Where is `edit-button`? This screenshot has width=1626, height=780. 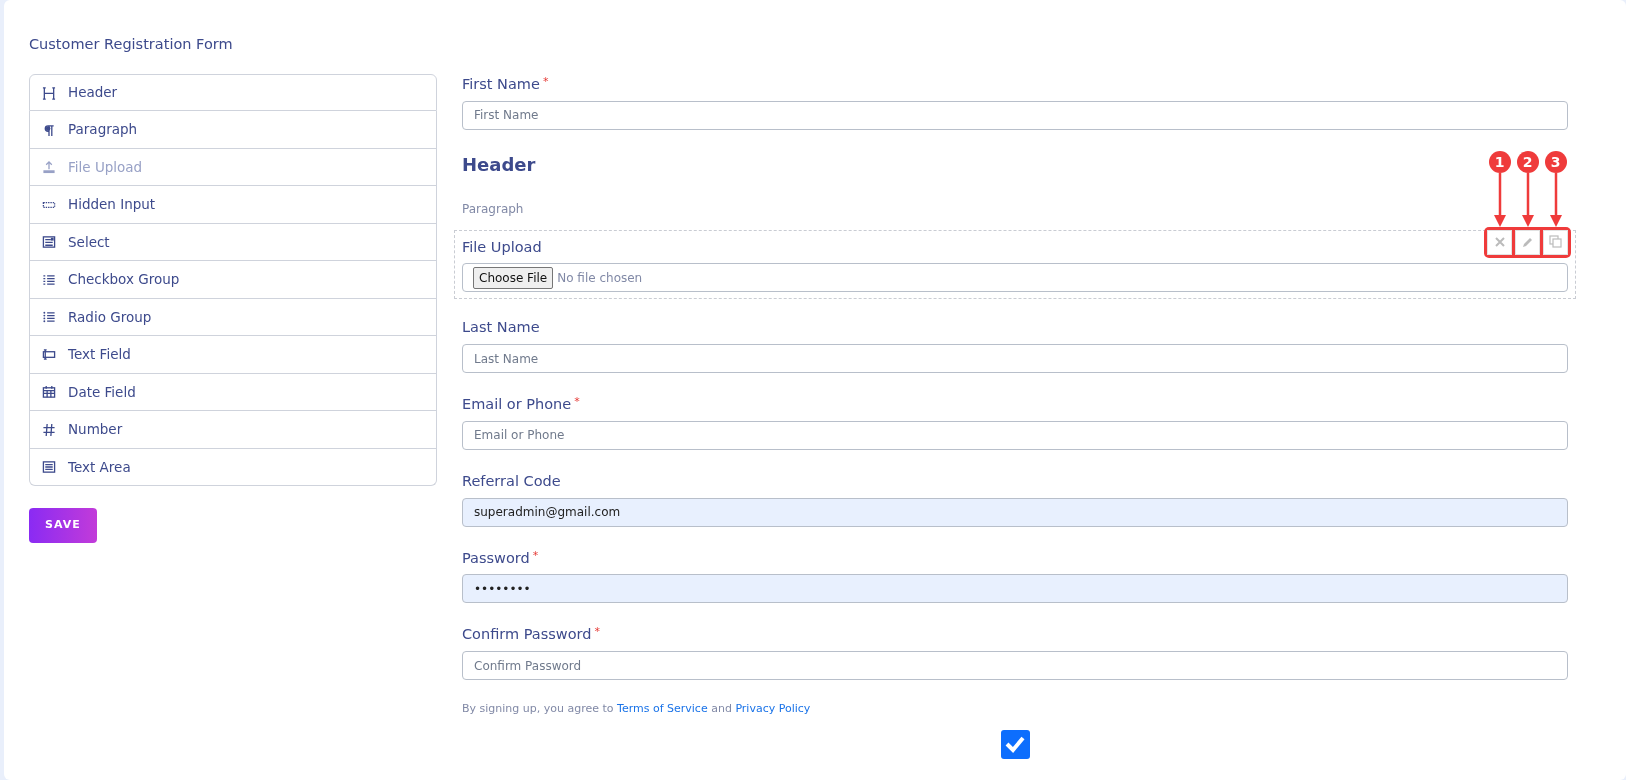 edit-button is located at coordinates (1527, 242).